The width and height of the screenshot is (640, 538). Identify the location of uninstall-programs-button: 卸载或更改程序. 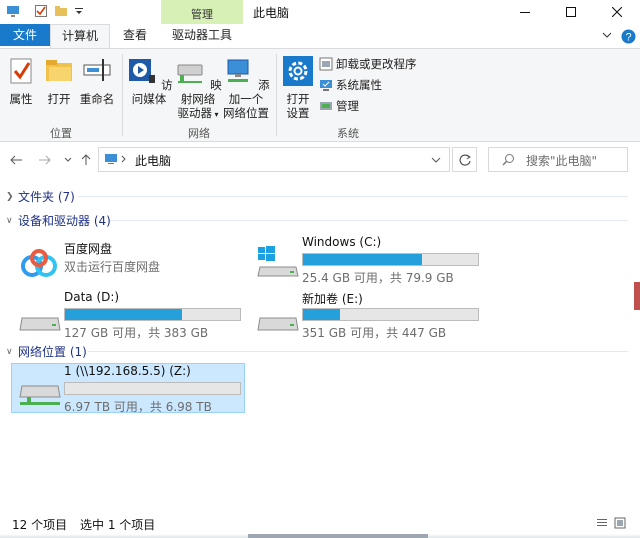
(368, 64).